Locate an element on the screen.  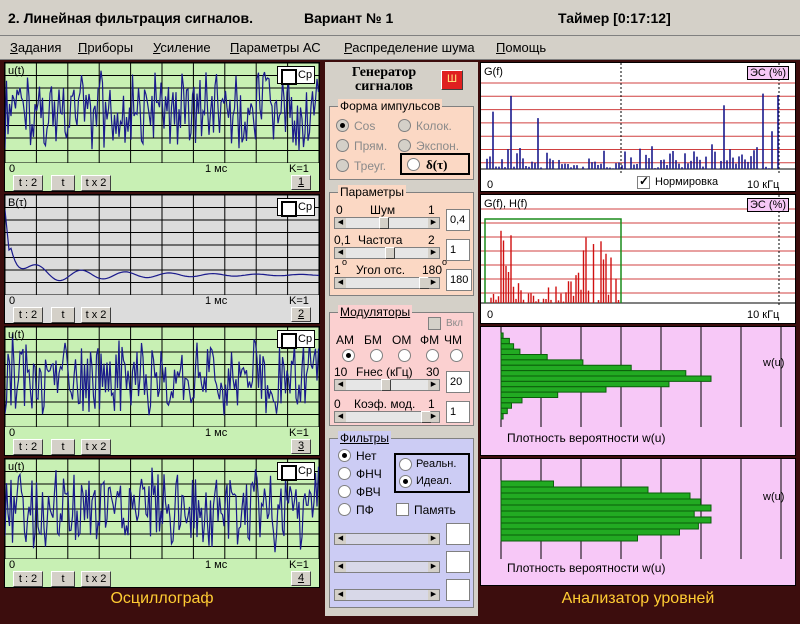
freq-value: 1 is located at coordinates (458, 250).